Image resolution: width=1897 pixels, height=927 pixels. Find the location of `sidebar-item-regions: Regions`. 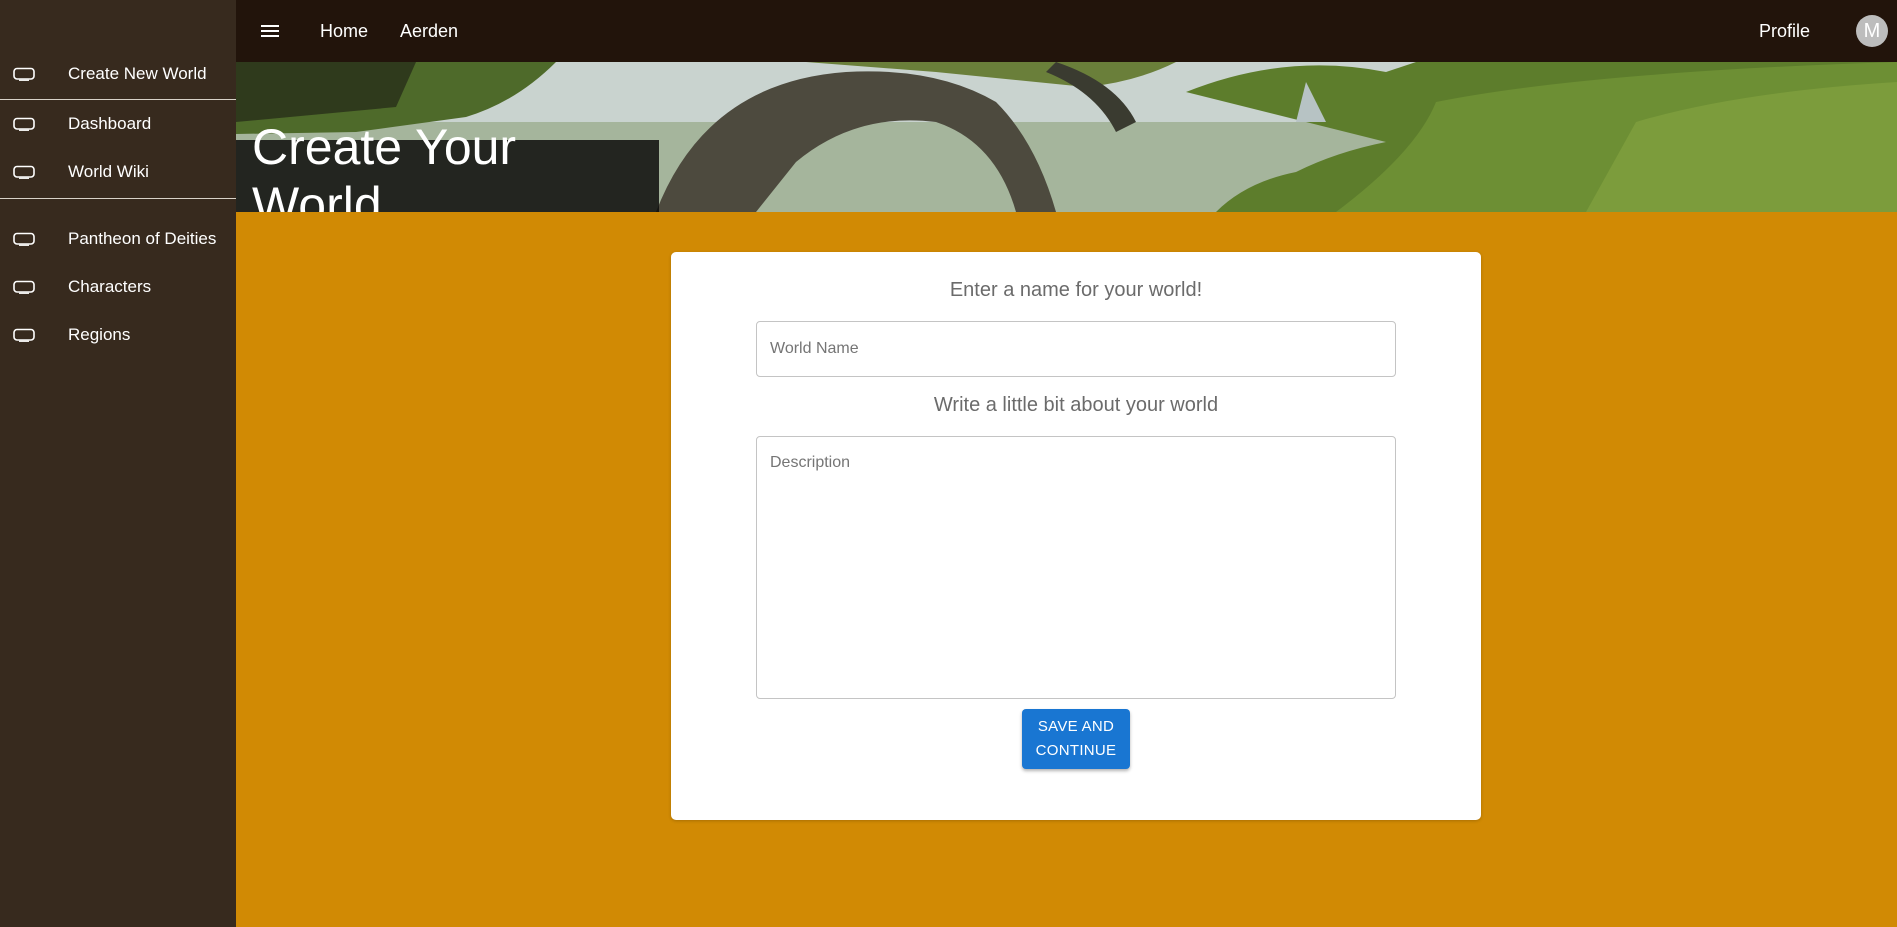

sidebar-item-regions: Regions is located at coordinates (118, 335).